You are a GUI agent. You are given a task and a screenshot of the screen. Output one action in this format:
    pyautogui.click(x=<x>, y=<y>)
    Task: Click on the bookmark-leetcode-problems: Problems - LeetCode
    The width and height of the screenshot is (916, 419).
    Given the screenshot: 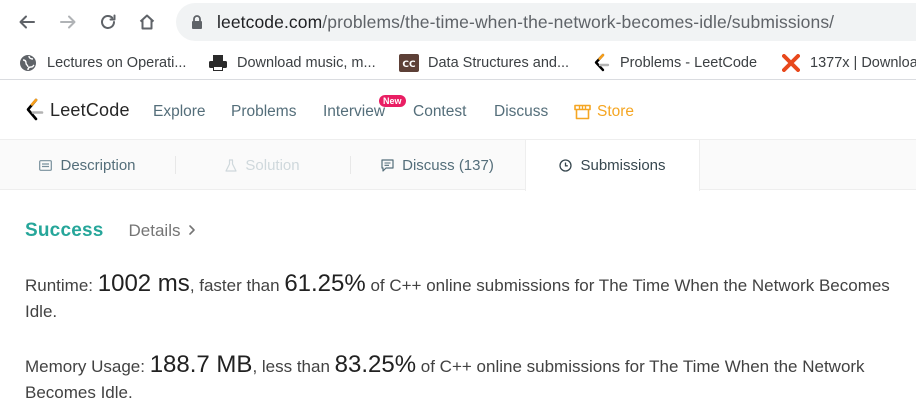 What is the action you would take?
    pyautogui.click(x=674, y=63)
    